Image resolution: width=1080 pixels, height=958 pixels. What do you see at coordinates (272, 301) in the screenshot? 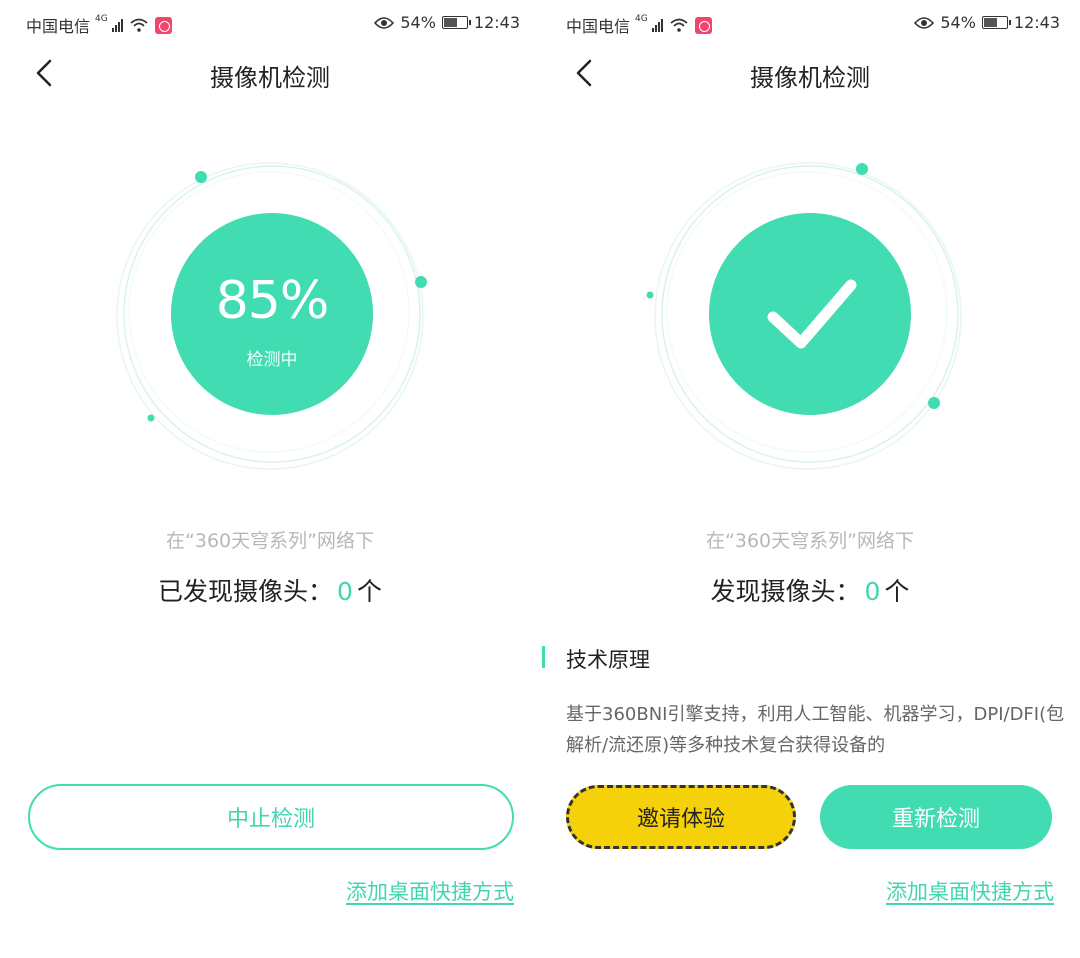
I see `progress-percent: 85%` at bounding box center [272, 301].